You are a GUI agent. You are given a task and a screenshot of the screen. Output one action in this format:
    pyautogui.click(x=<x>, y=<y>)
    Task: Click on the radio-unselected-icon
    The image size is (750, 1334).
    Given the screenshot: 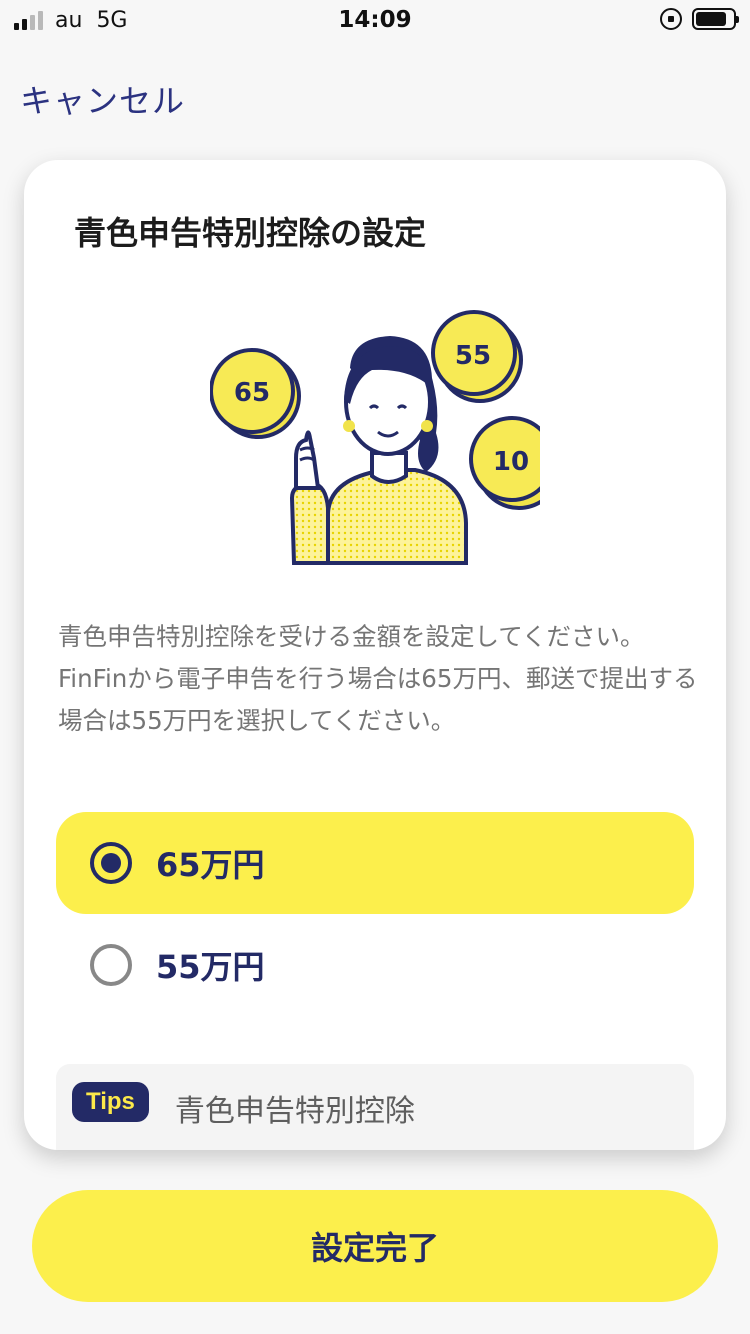 What is the action you would take?
    pyautogui.click(x=111, y=965)
    